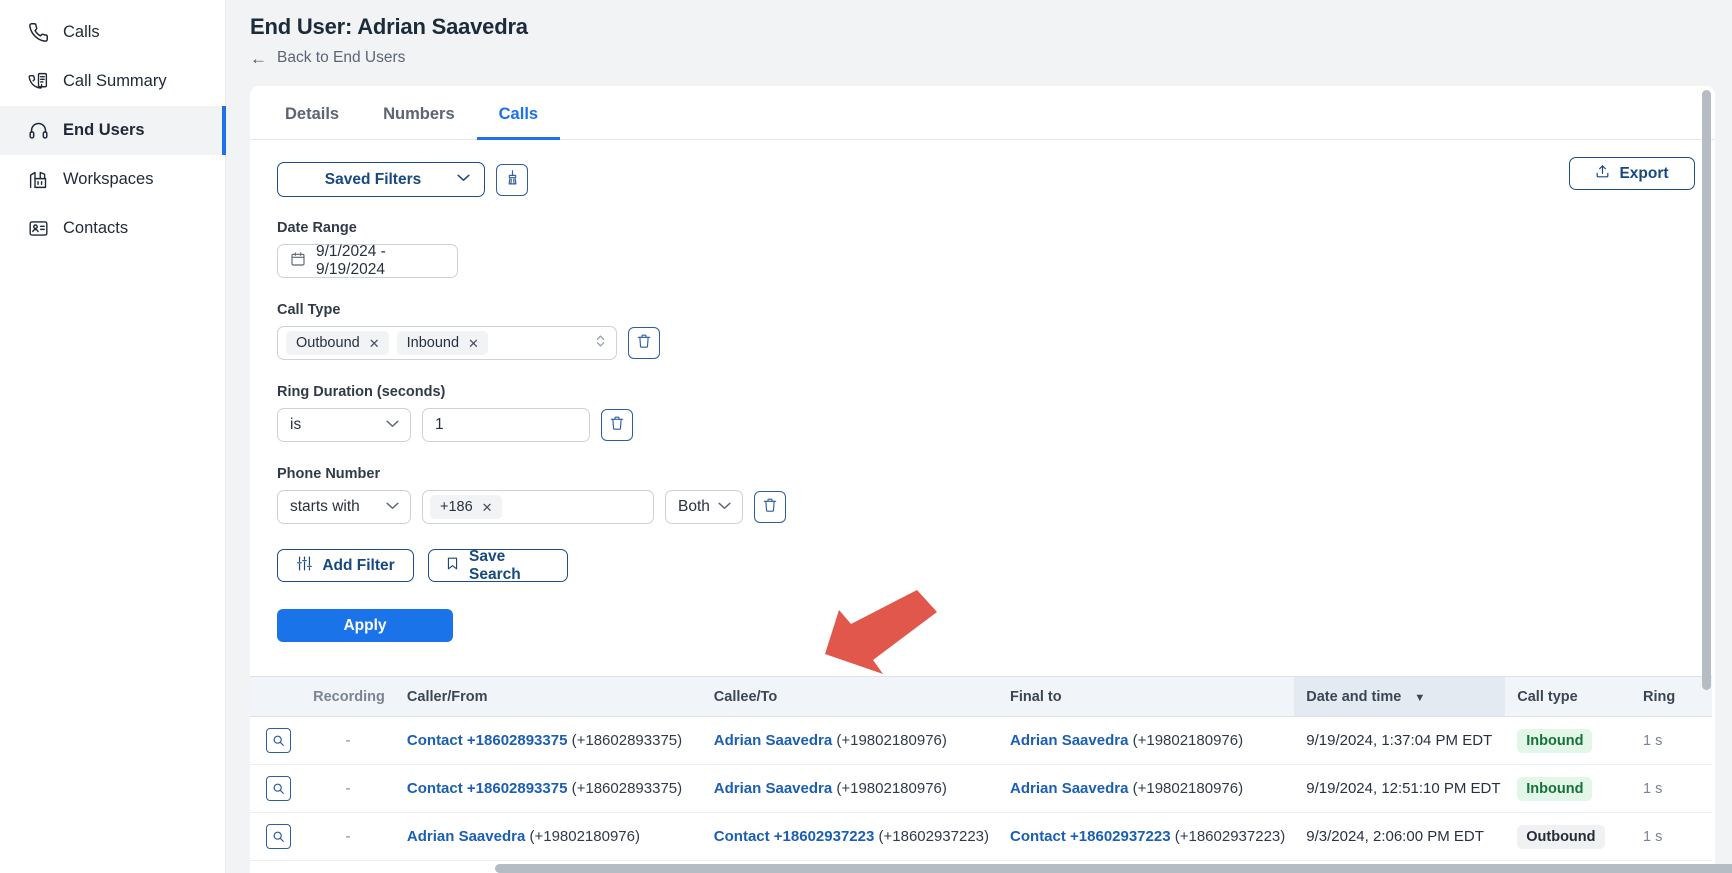 The height and width of the screenshot is (873, 1732). Describe the element at coordinates (365, 625) in the screenshot. I see `apply-button: Apply` at that location.